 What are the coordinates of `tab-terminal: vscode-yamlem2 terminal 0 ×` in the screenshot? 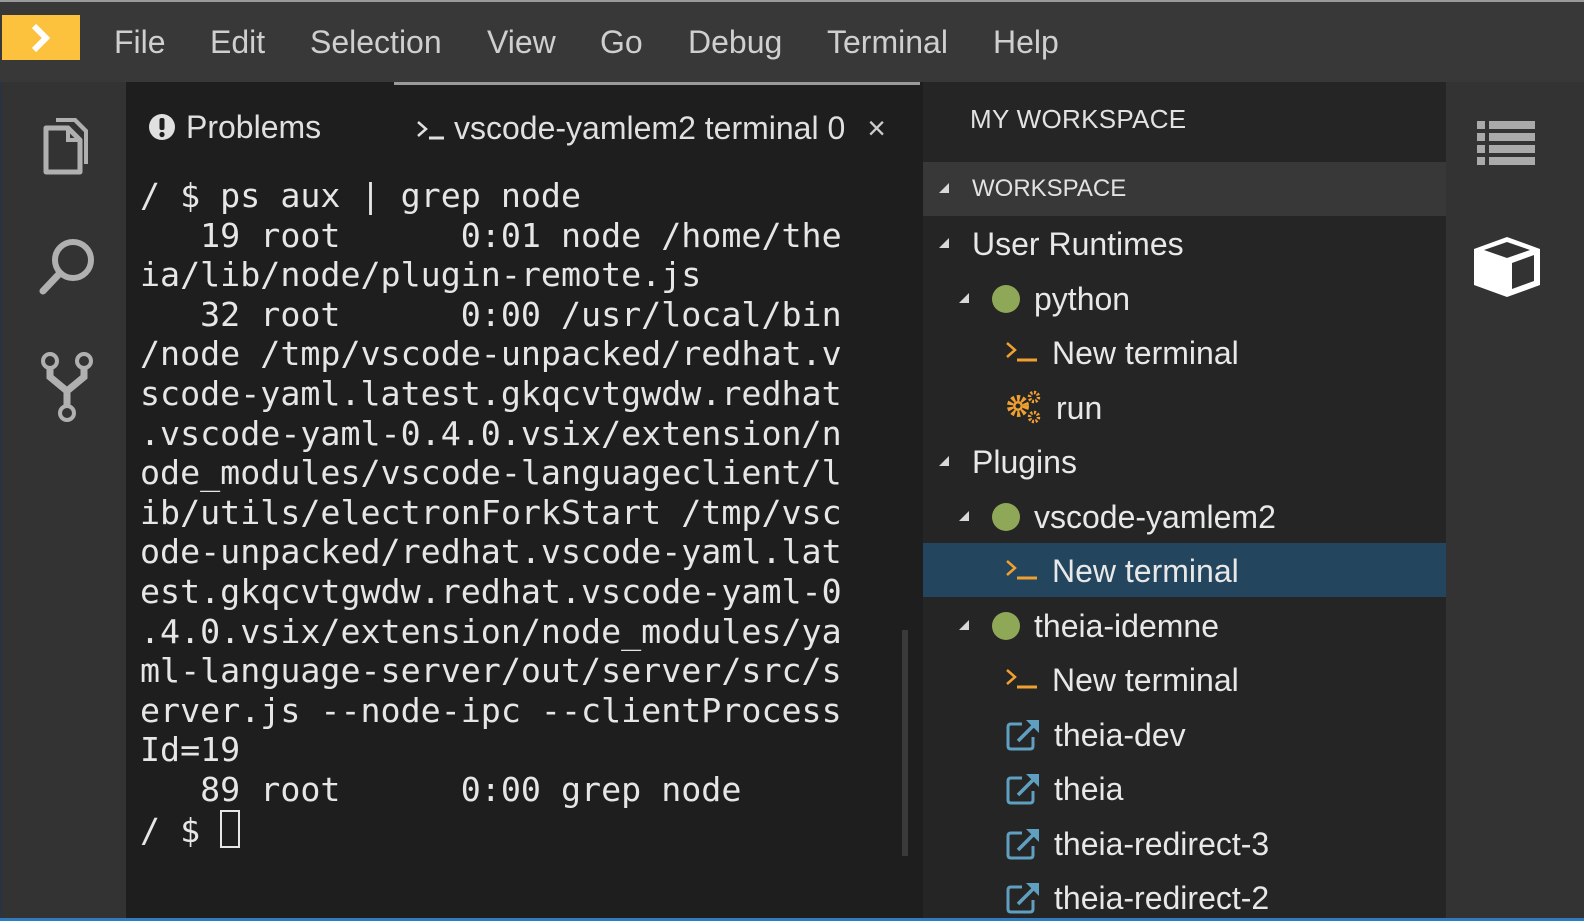 It's located at (657, 127).